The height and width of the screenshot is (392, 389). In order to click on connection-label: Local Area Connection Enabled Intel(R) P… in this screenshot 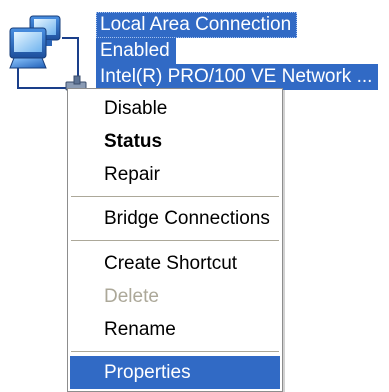, I will do `click(242, 51)`.